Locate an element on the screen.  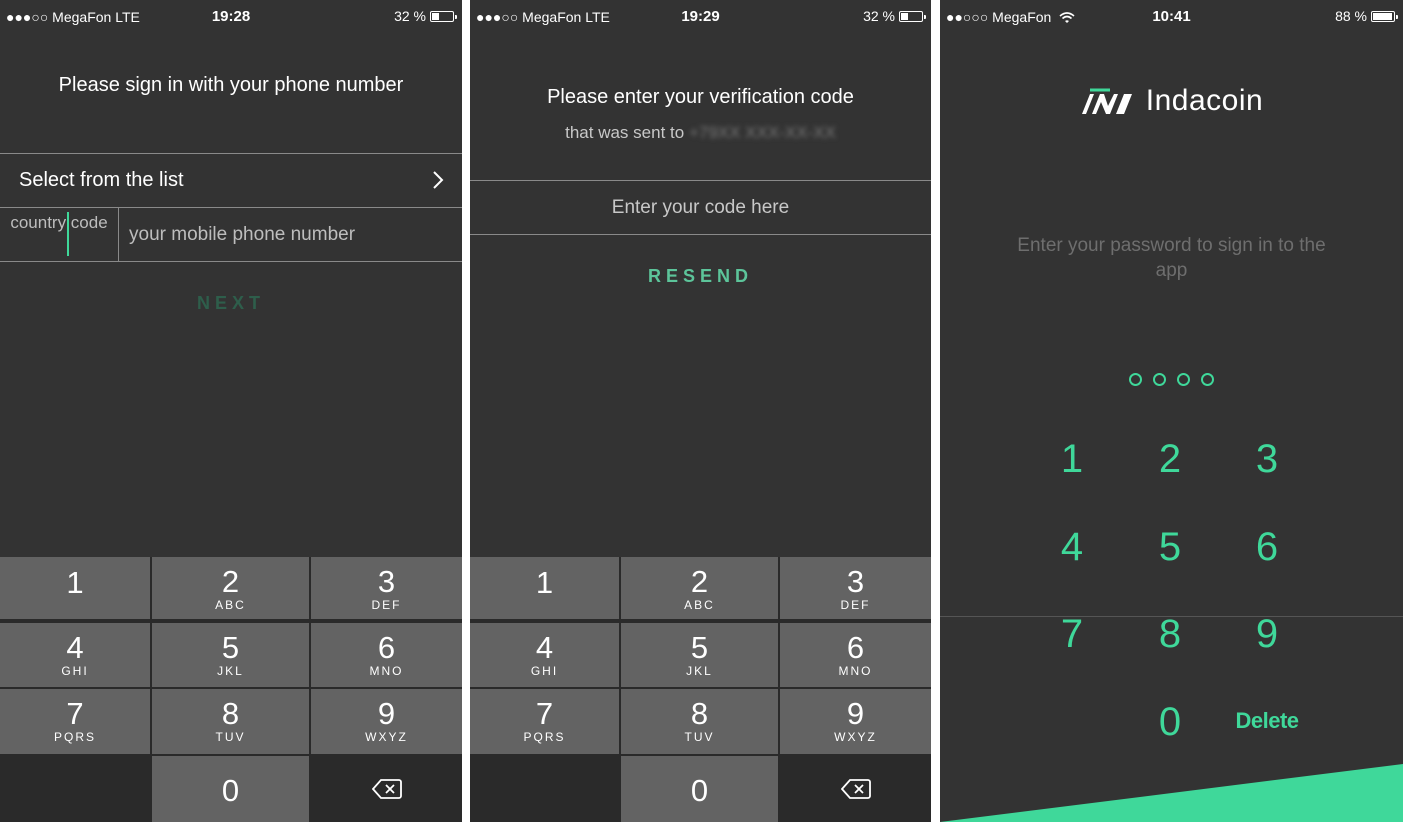
pin-key-6: 6 is located at coordinates (1267, 547).